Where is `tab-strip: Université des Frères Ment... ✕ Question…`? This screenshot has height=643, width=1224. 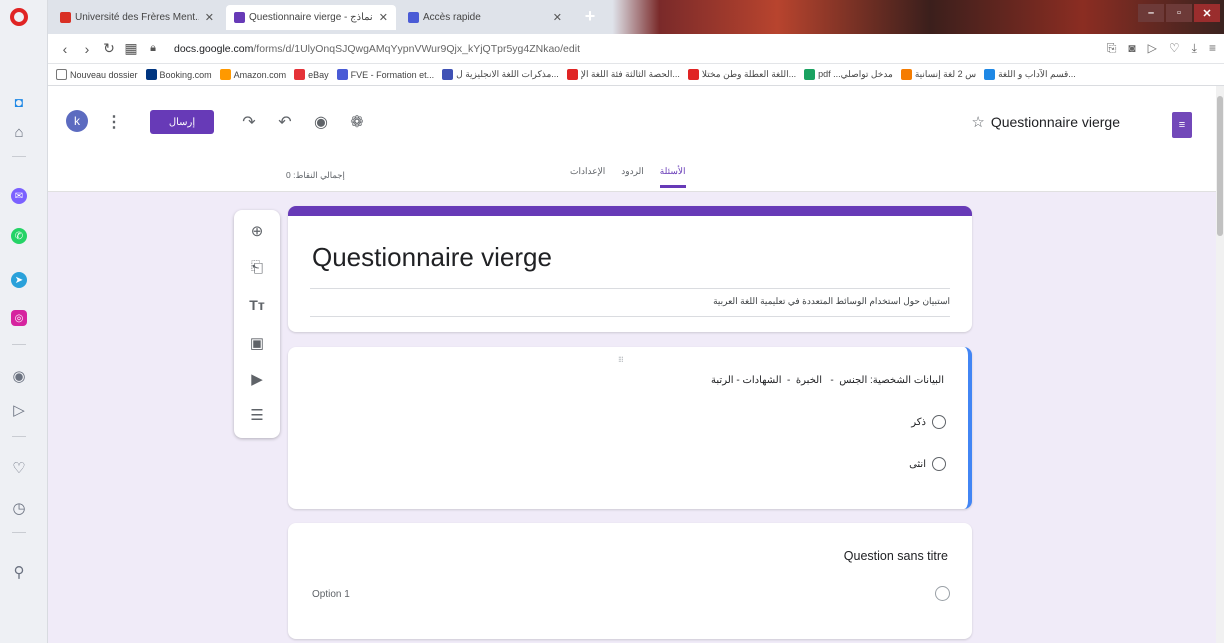 tab-strip: Université des Frères Ment... ✕ Question… is located at coordinates (636, 17).